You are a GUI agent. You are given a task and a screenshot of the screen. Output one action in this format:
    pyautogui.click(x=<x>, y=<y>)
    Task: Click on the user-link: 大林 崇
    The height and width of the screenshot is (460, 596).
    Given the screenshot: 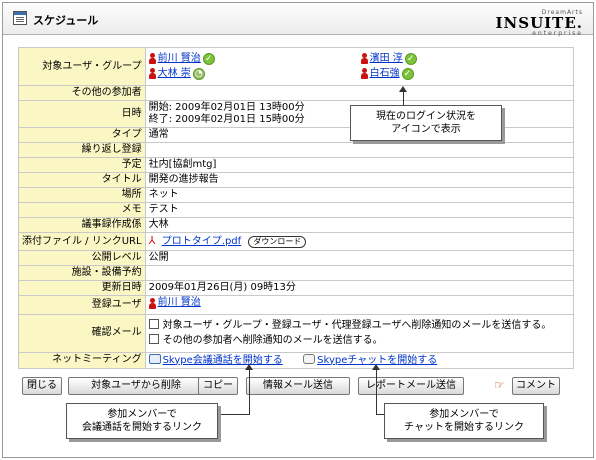 What is the action you would take?
    pyautogui.click(x=174, y=74)
    